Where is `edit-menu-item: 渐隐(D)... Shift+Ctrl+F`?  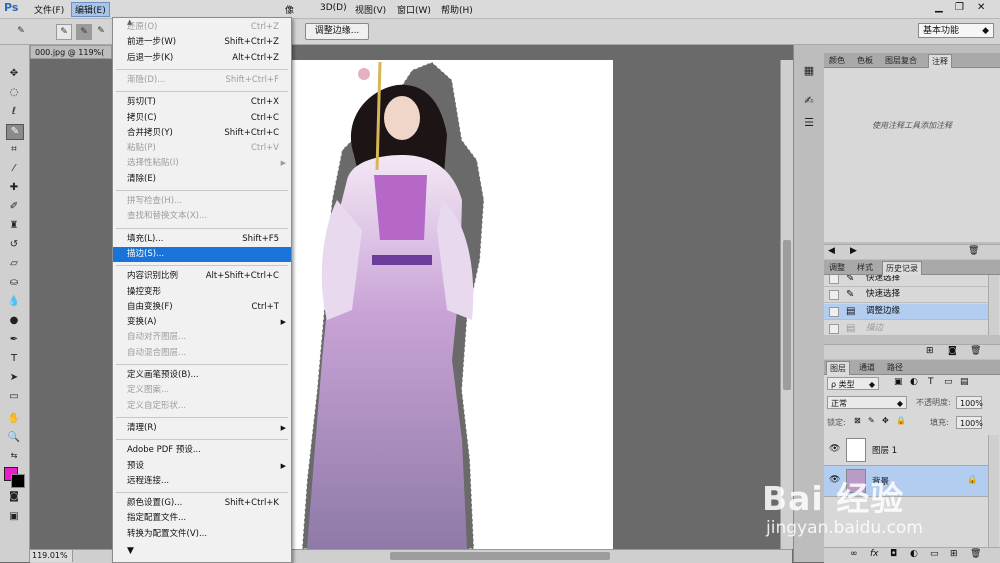 edit-menu-item: 渐隐(D)... Shift+Ctrl+F is located at coordinates (202, 80).